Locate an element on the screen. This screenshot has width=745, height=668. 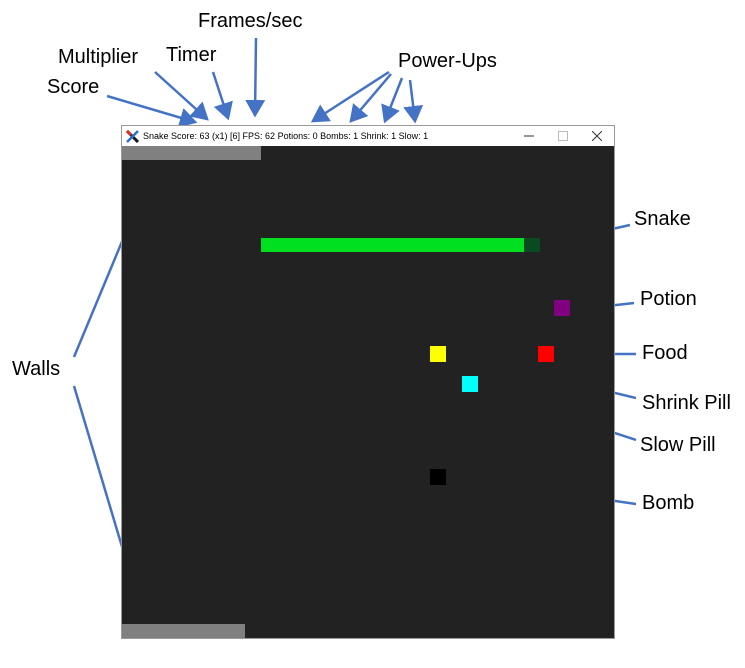
label-score: Score is located at coordinates (73, 87).